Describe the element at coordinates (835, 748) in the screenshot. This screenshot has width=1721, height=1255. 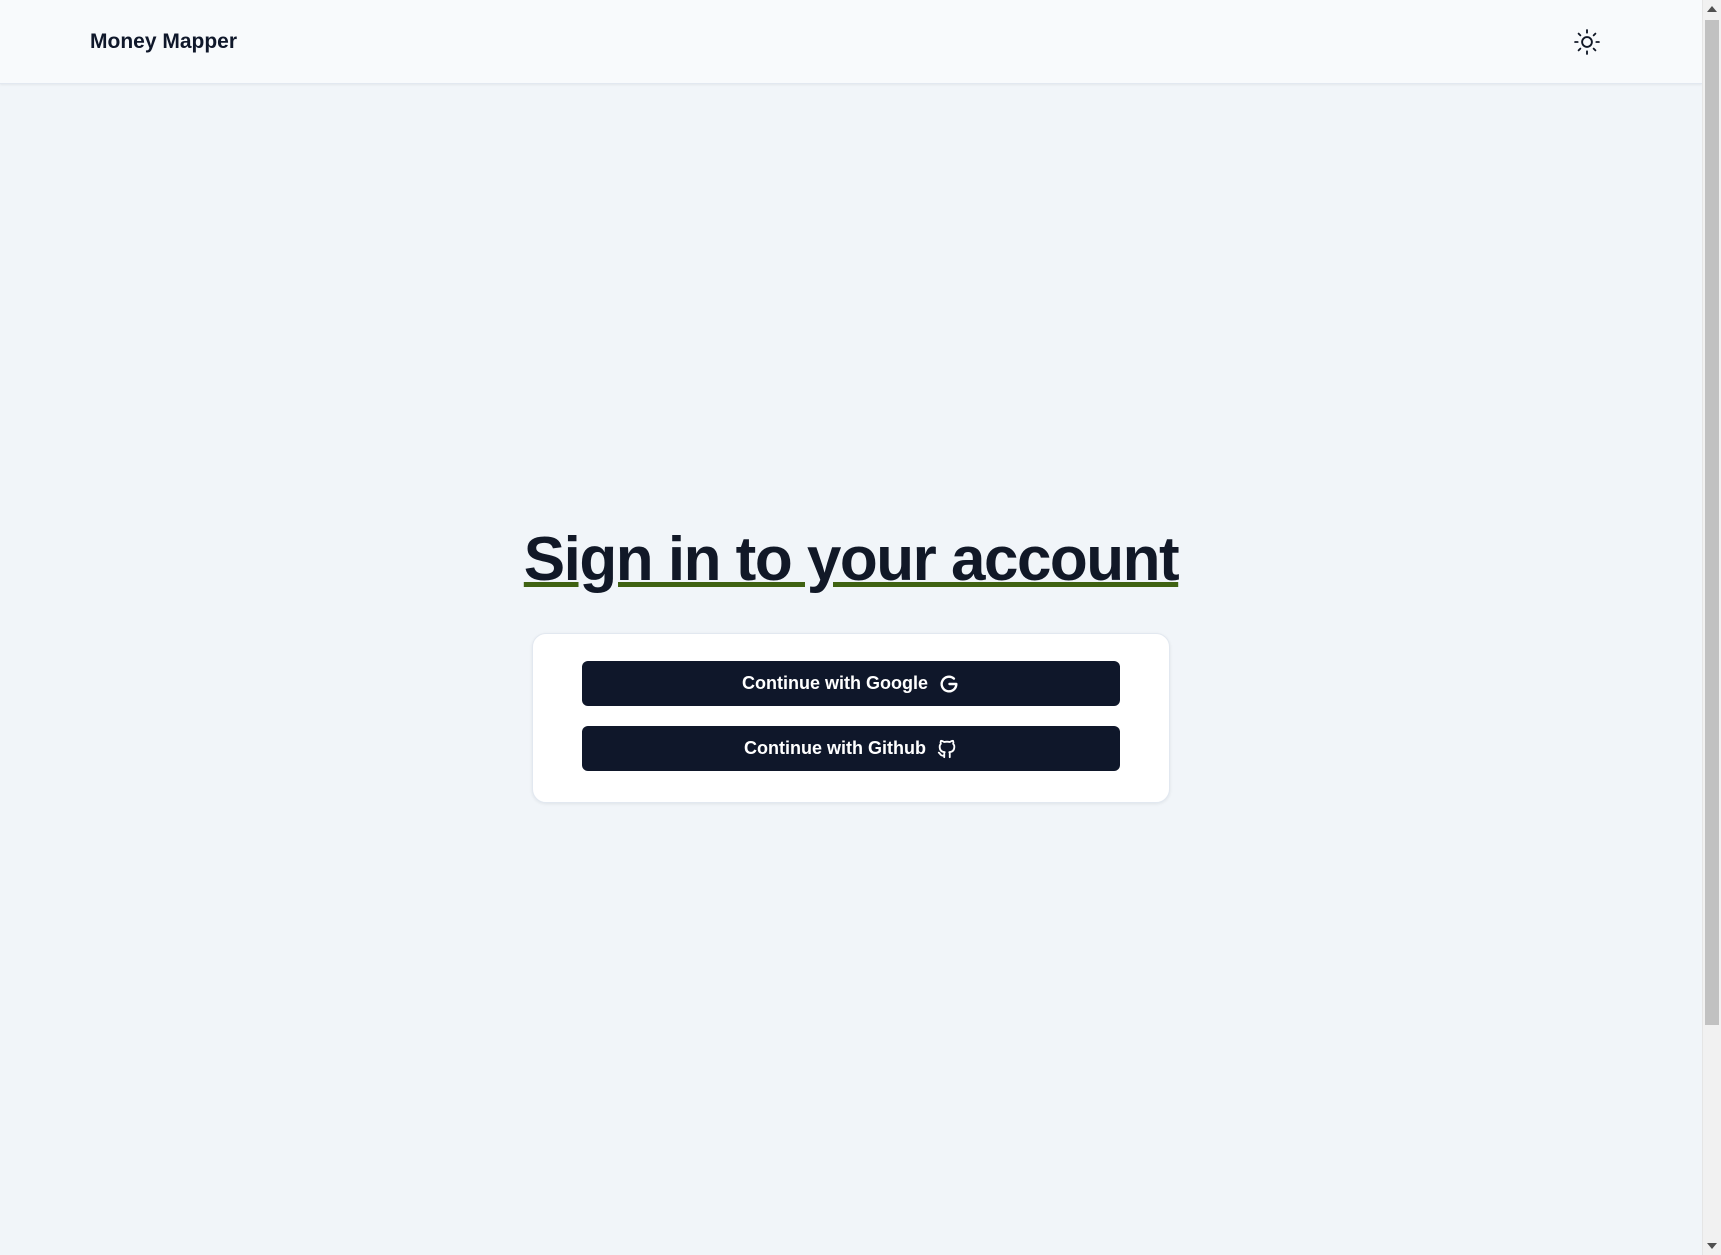
I see `github-button-label: Continue with Github` at that location.